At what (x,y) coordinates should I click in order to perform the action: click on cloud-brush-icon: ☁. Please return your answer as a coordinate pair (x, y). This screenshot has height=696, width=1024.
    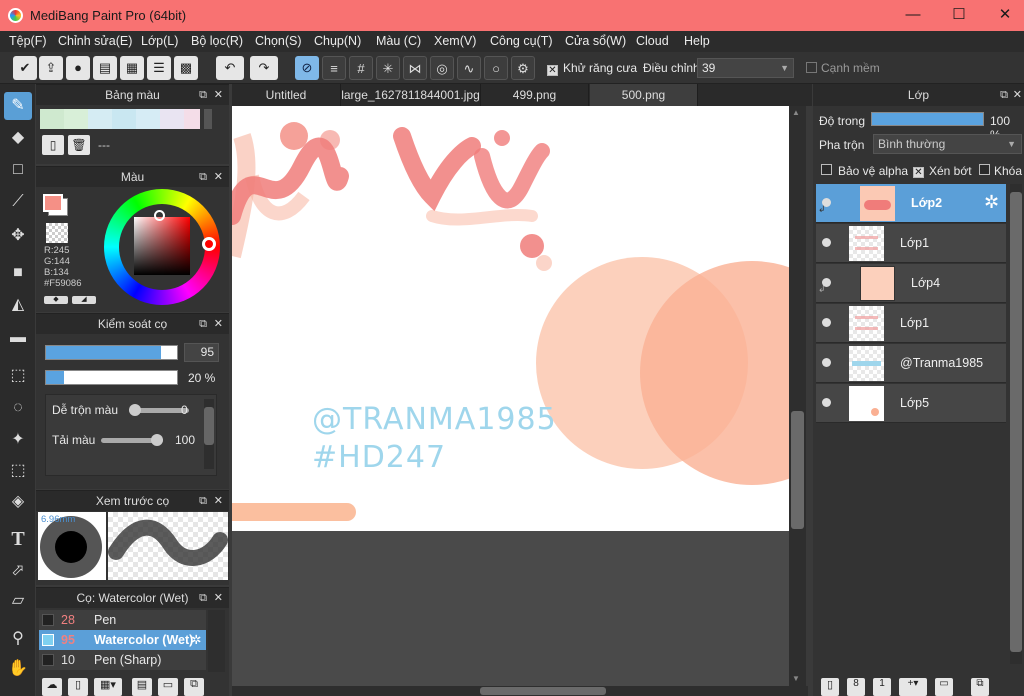
    Looking at the image, I should click on (52, 687).